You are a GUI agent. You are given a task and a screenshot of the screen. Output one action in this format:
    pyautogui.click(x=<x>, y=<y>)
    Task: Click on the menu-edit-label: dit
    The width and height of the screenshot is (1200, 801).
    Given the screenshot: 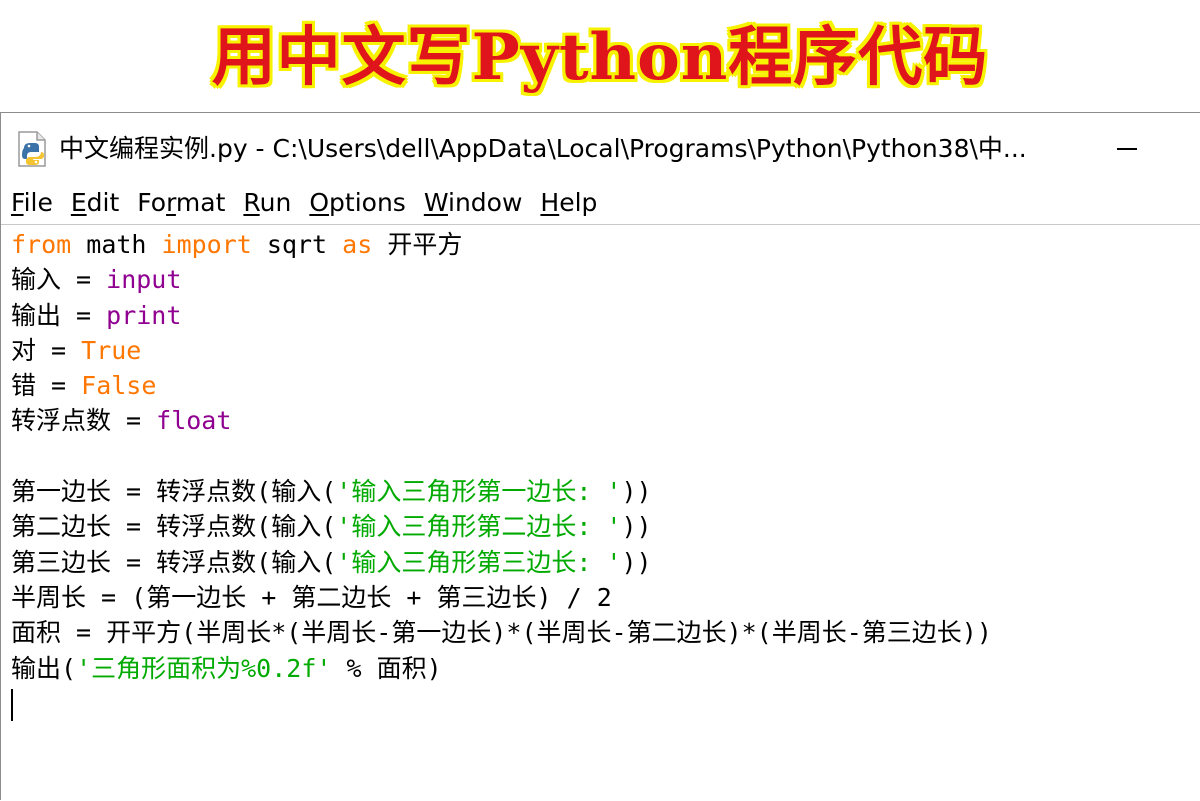 What is the action you would take?
    pyautogui.click(x=103, y=202)
    